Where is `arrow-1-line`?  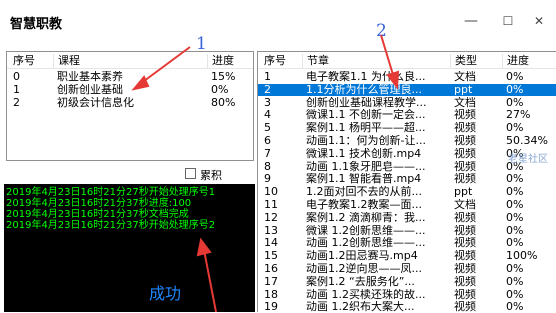
arrow-1-line is located at coordinates (165, 65).